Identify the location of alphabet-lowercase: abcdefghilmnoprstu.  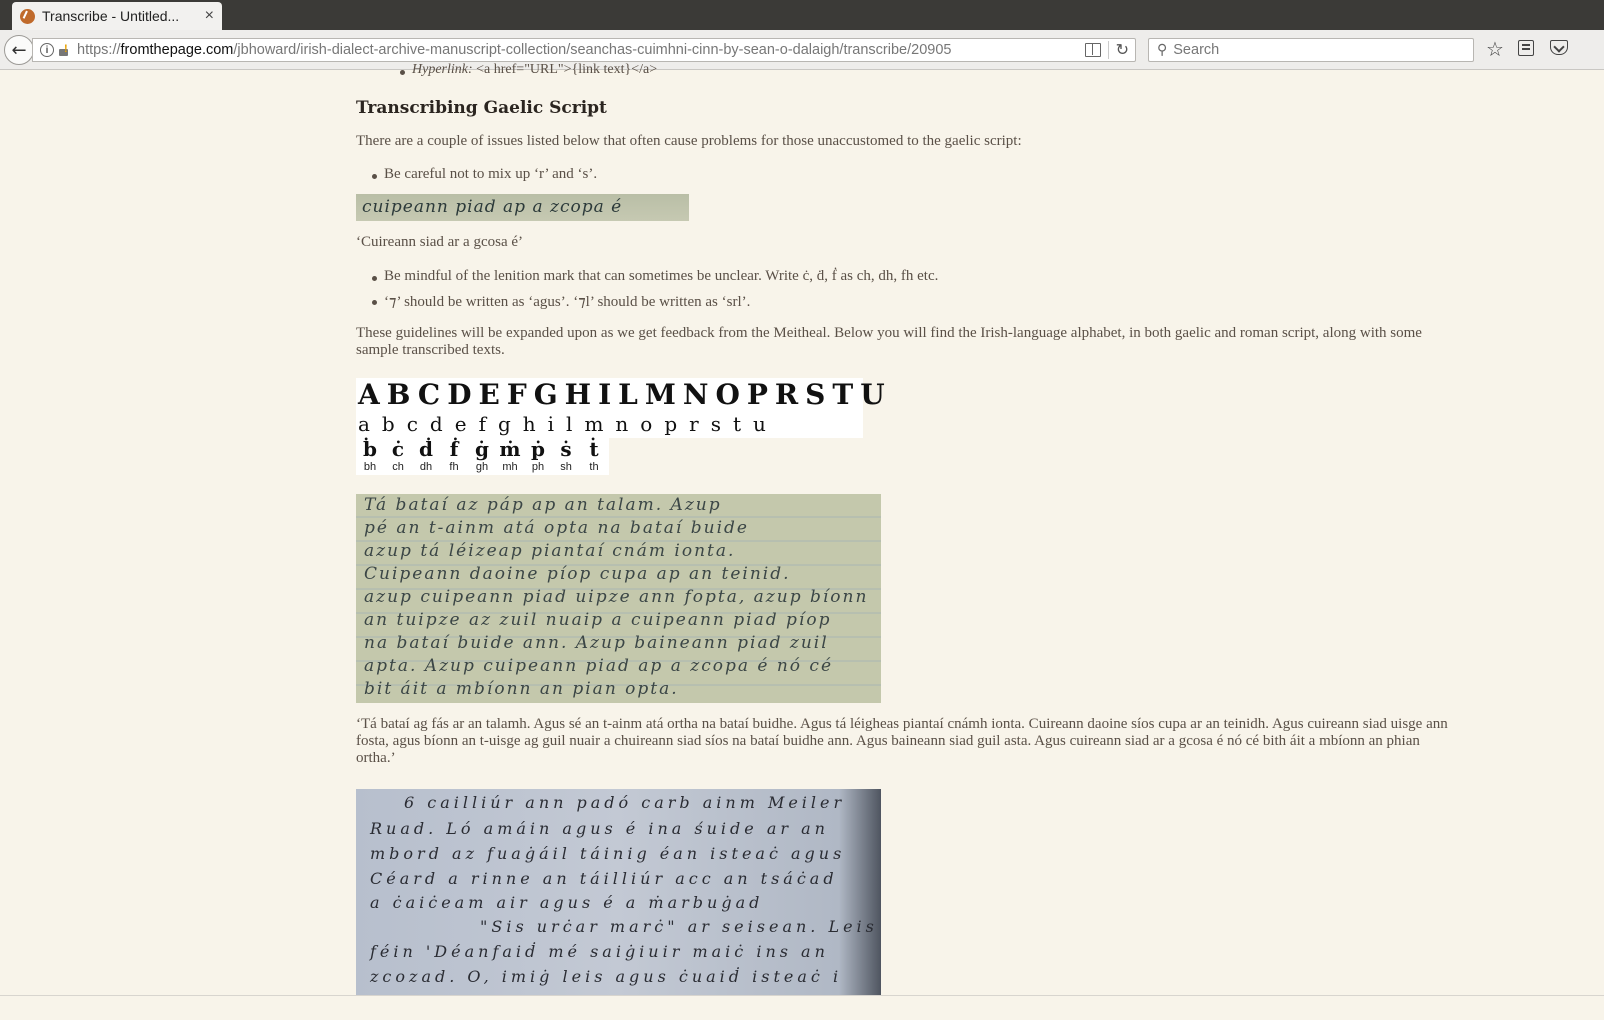
(568, 424).